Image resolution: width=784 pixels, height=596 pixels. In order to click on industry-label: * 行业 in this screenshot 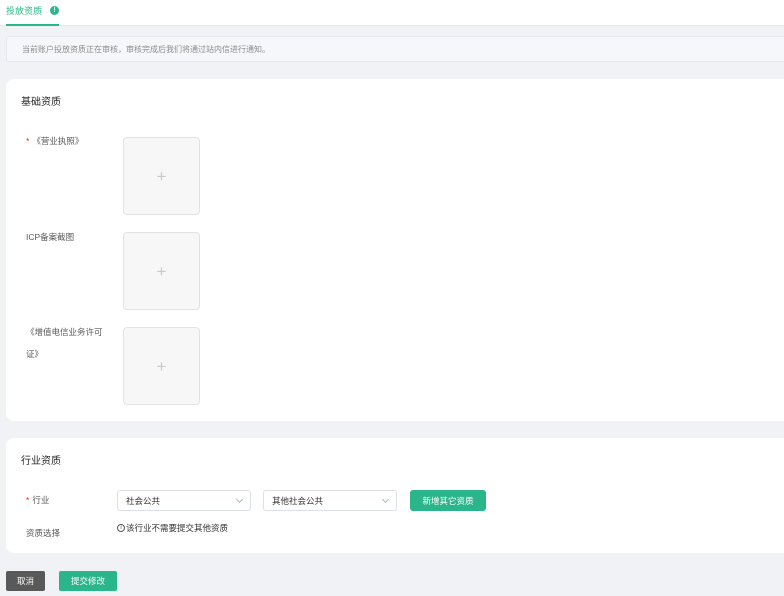, I will do `click(37, 500)`.